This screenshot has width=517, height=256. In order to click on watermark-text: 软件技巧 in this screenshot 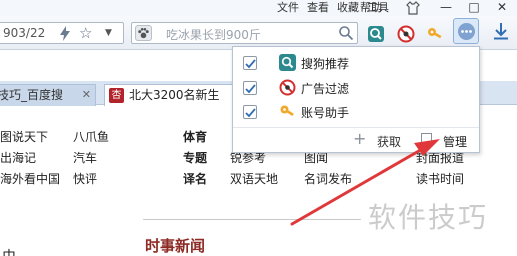, I will do `click(428, 217)`.